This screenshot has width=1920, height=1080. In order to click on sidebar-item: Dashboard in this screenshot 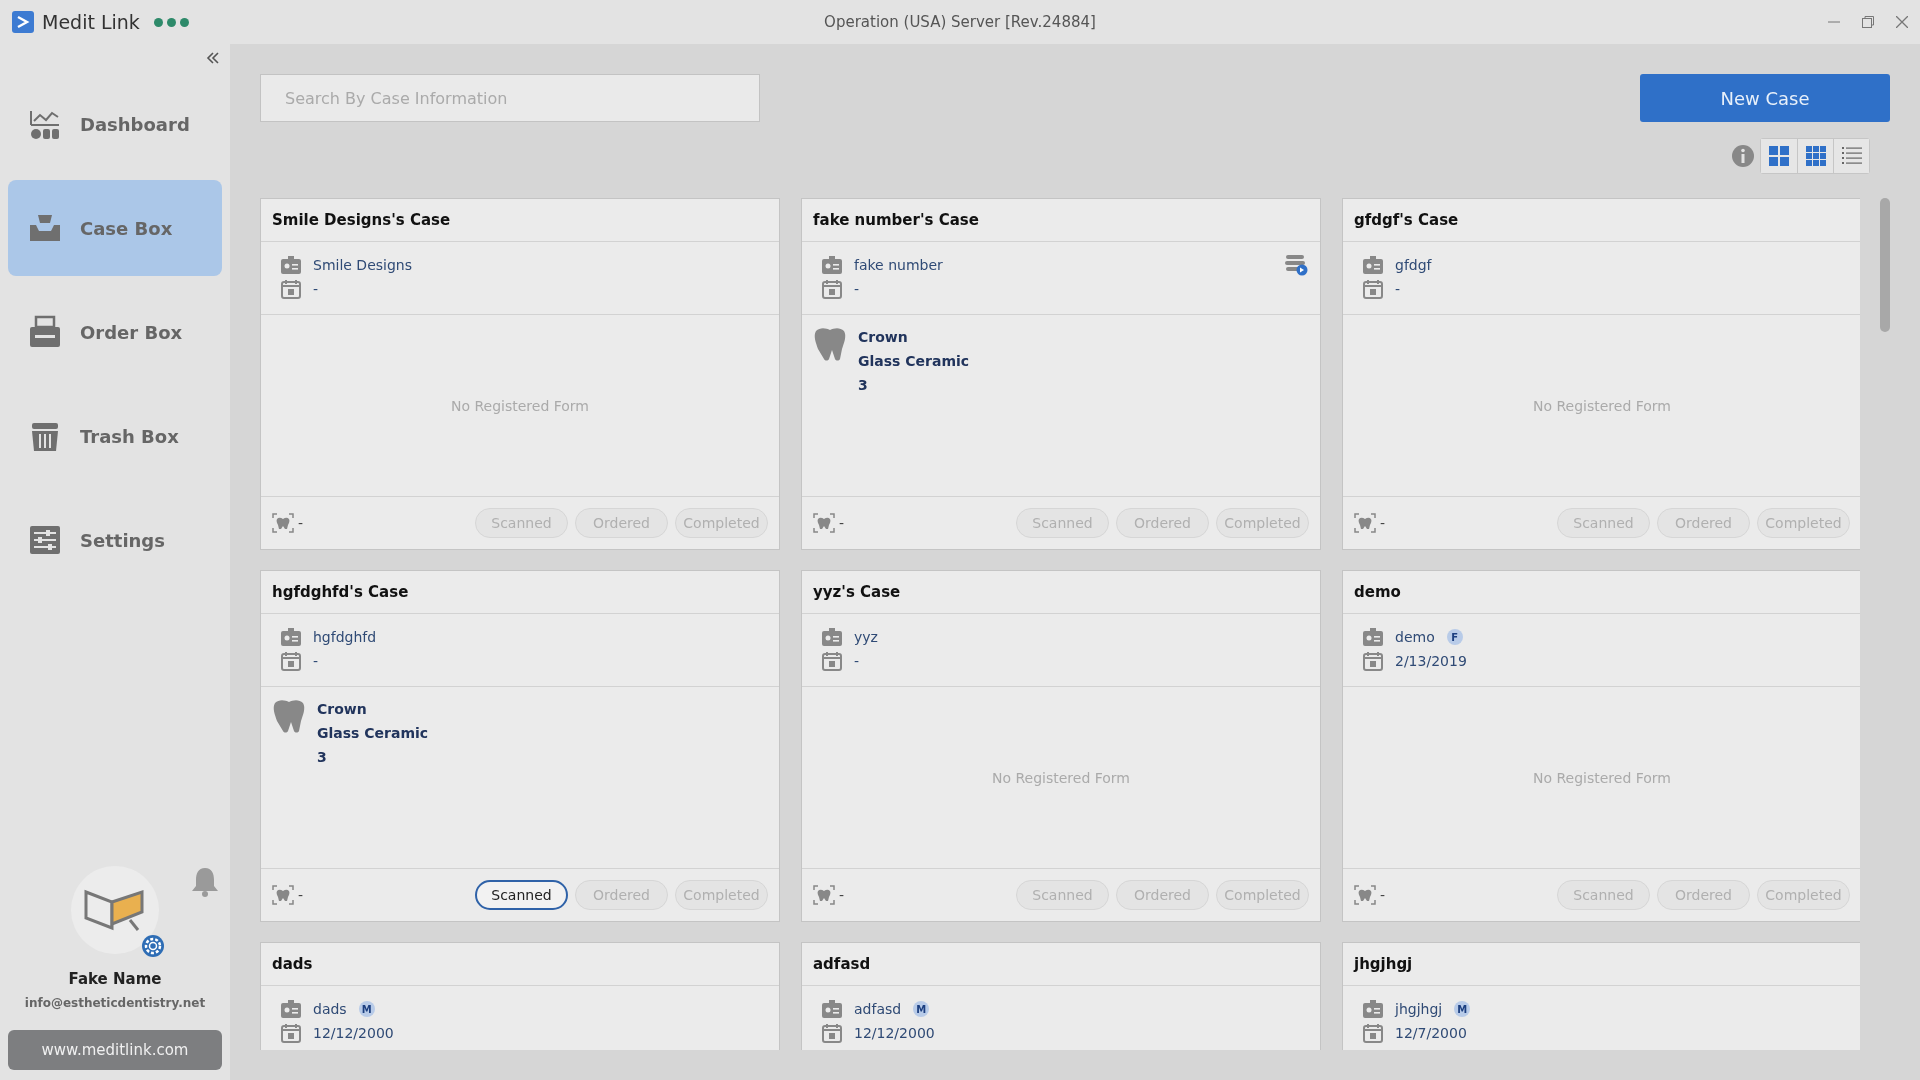, I will do `click(115, 124)`.